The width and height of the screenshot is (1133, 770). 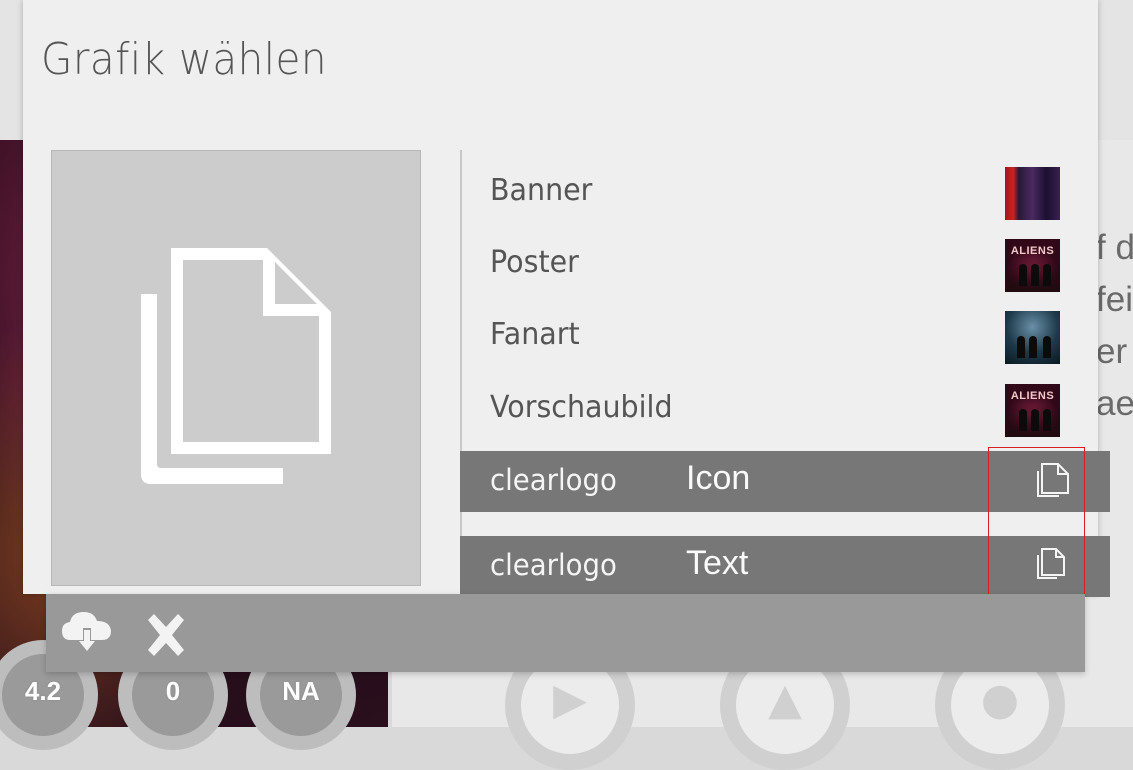 I want to click on selection-highlight, so click(x=1036, y=523).